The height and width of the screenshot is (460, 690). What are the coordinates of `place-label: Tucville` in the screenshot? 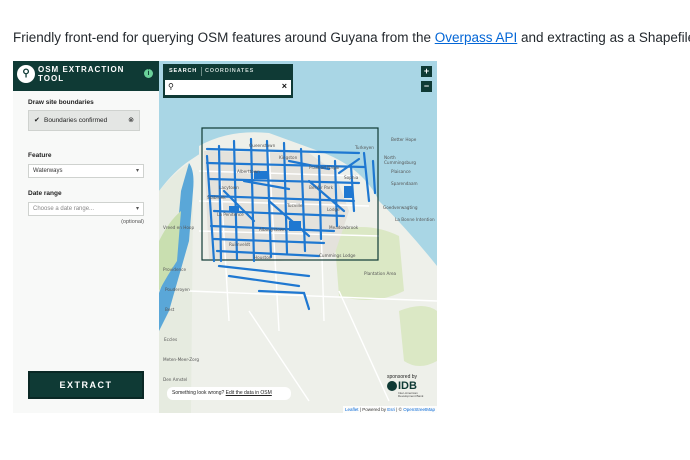 It's located at (294, 205).